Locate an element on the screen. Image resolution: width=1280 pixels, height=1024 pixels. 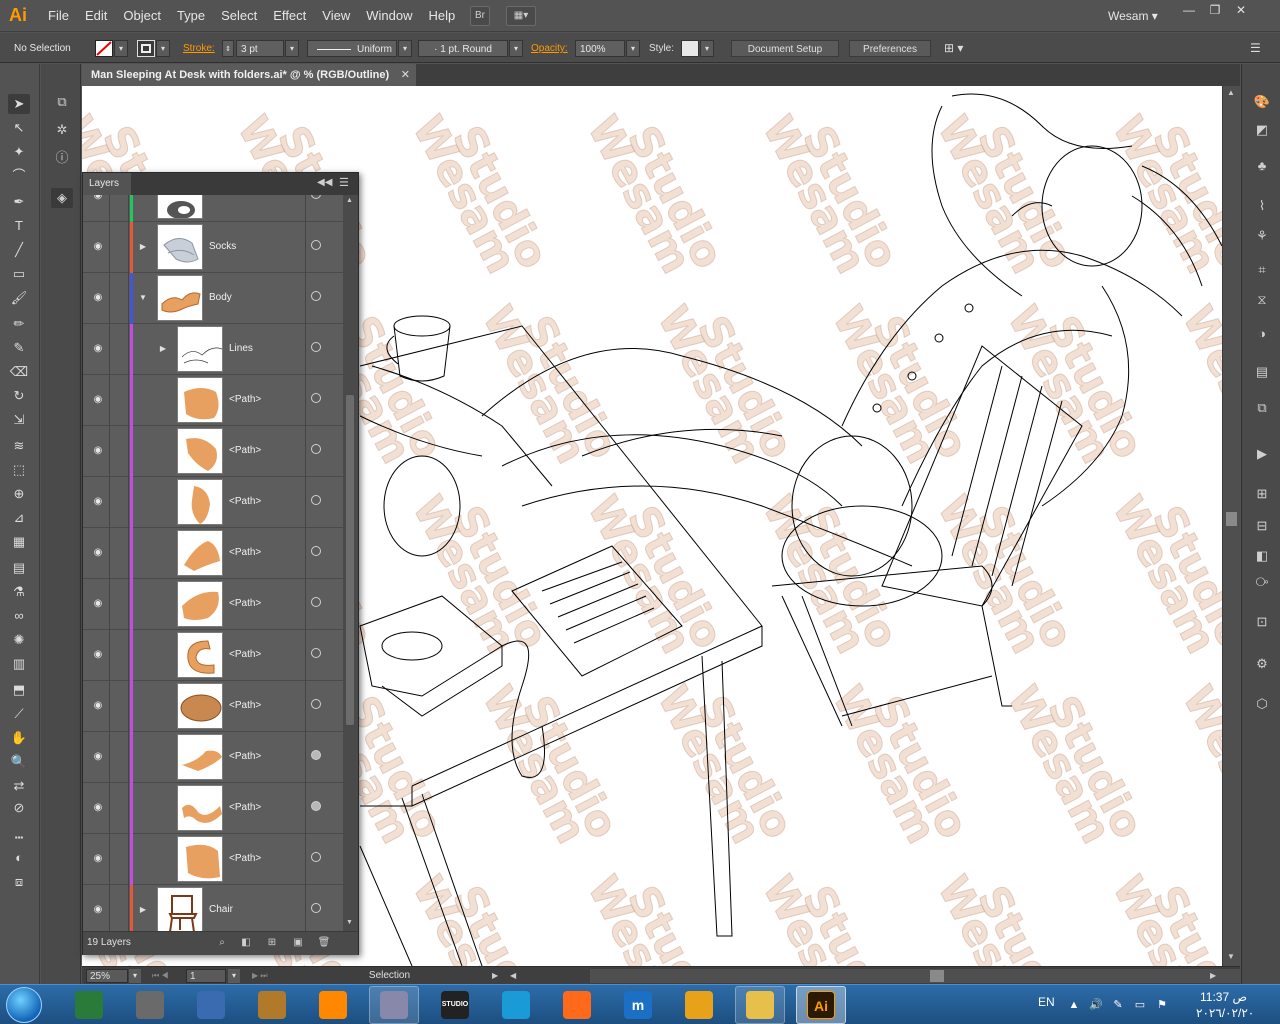
perspective-grid-tool-icon: ⊿ is located at coordinates (19, 518).